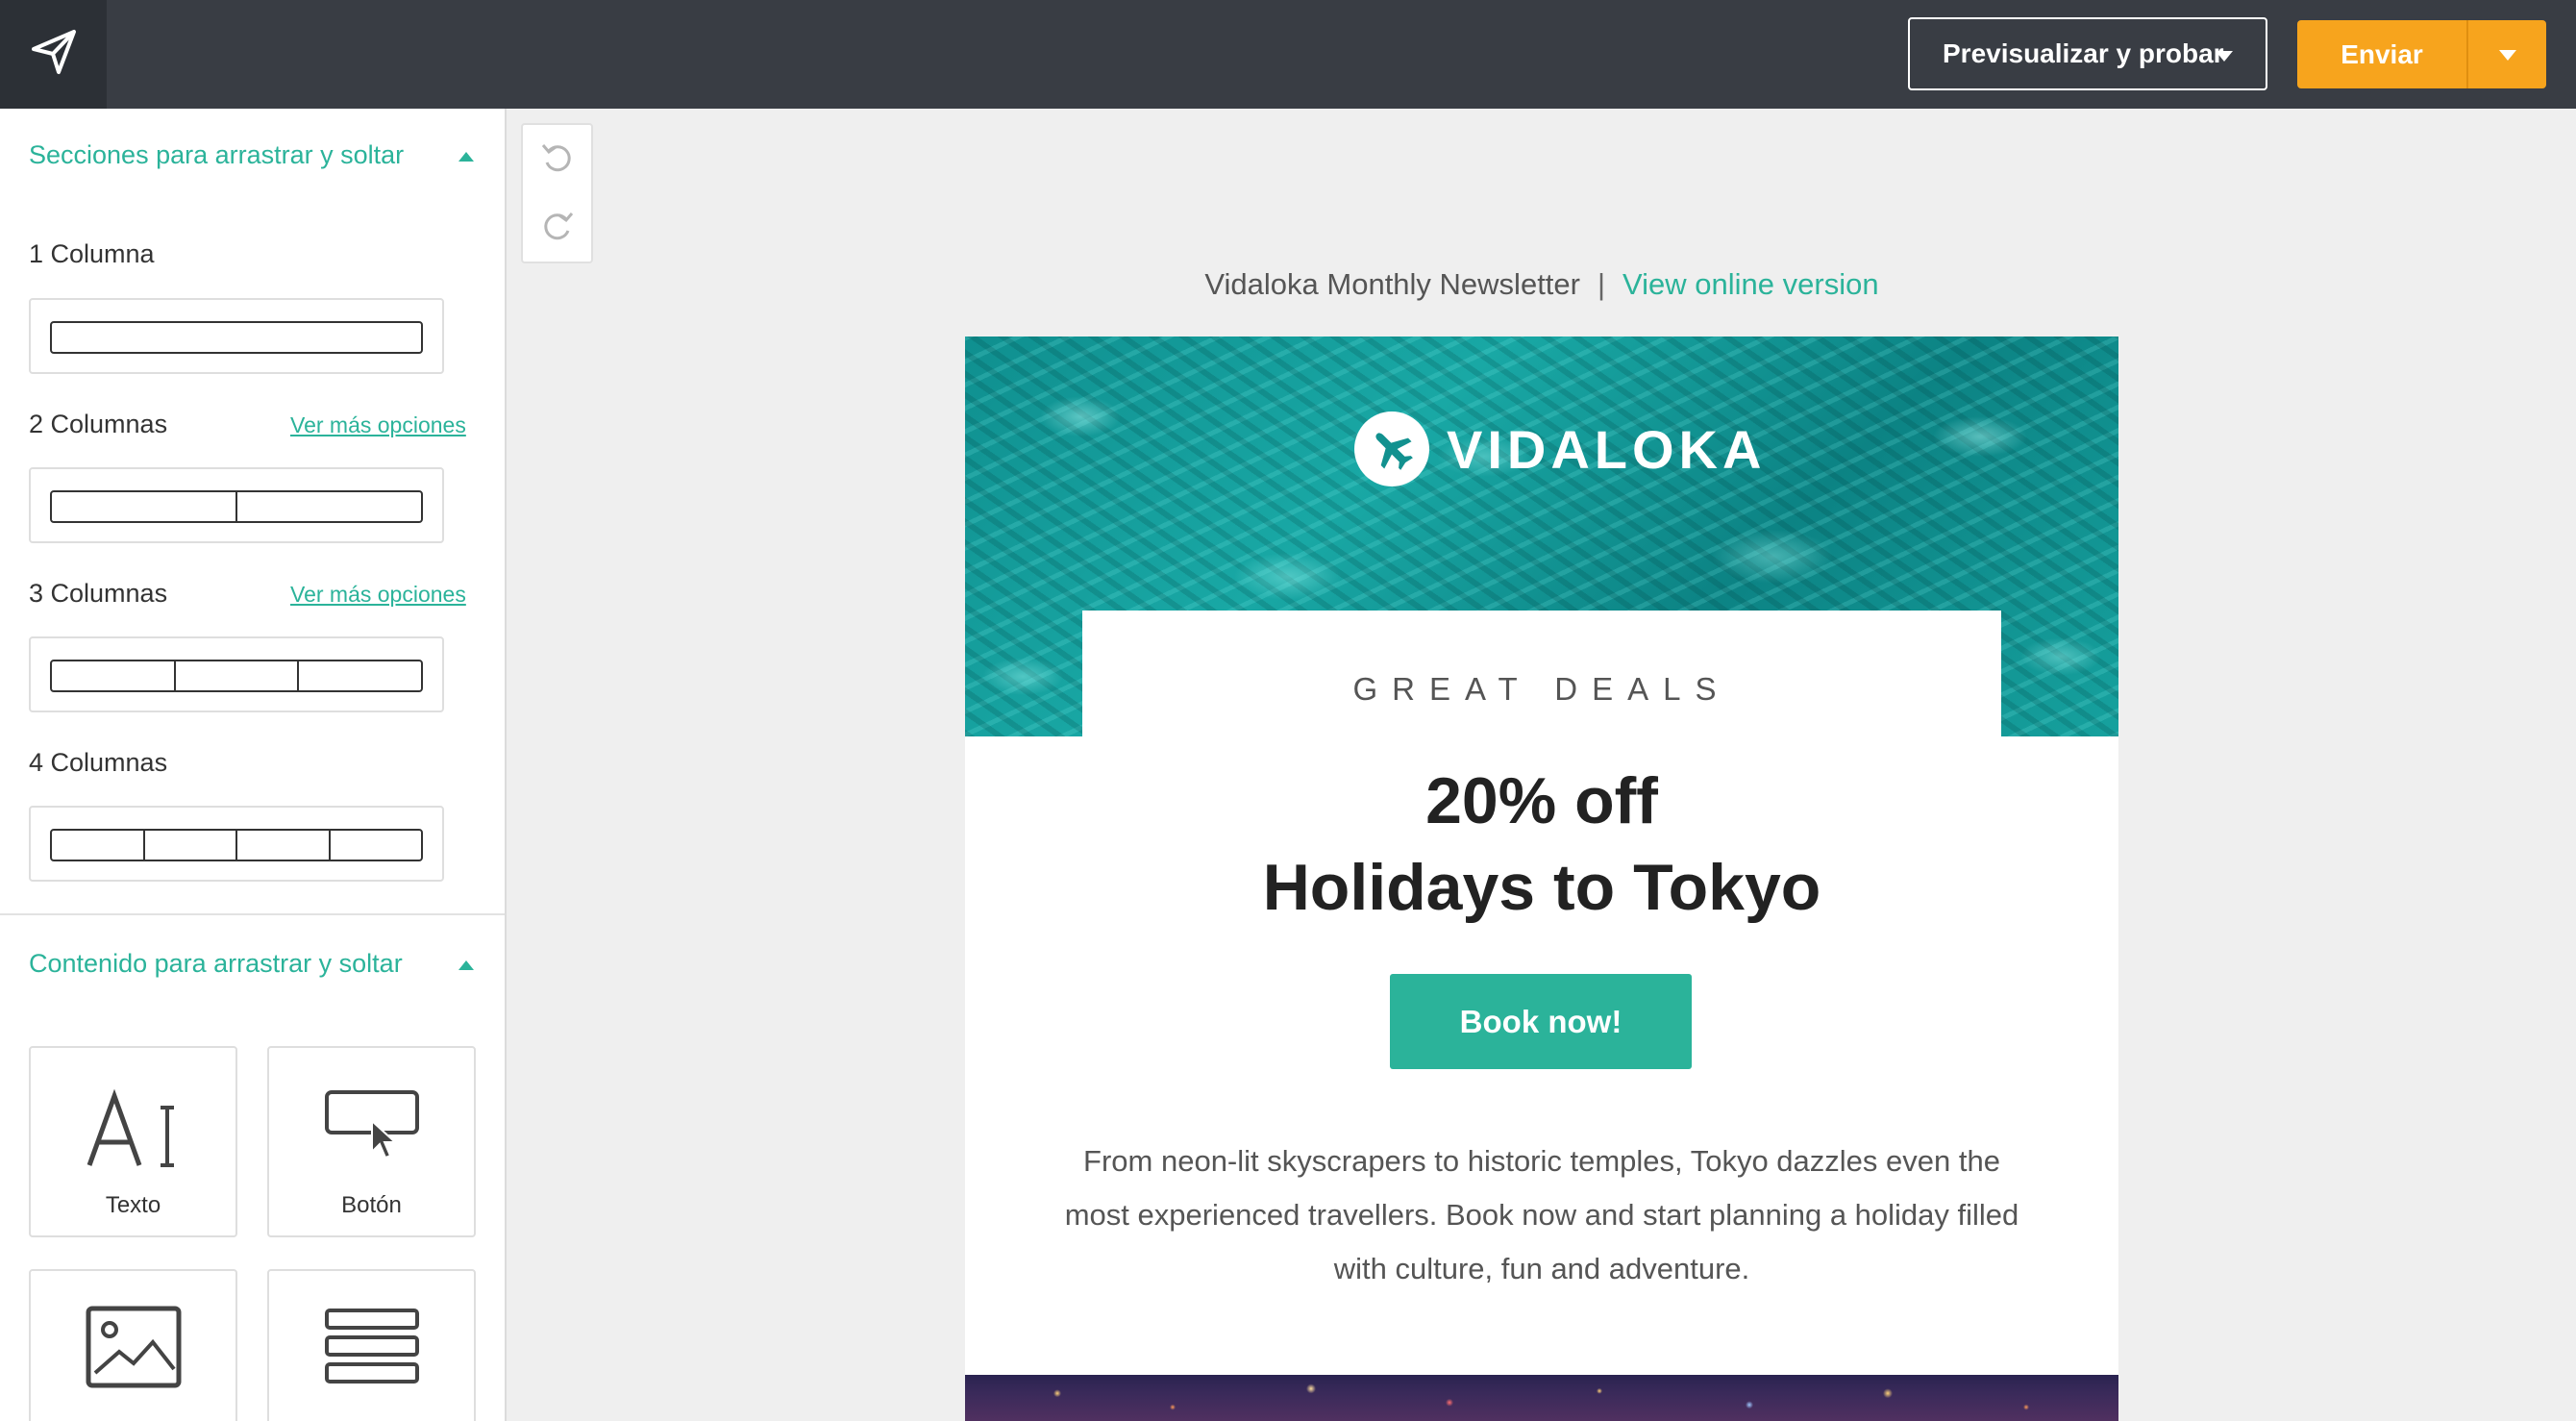 Image resolution: width=2576 pixels, height=1421 pixels. I want to click on headline-line-1: 20% off, so click(1541, 800).